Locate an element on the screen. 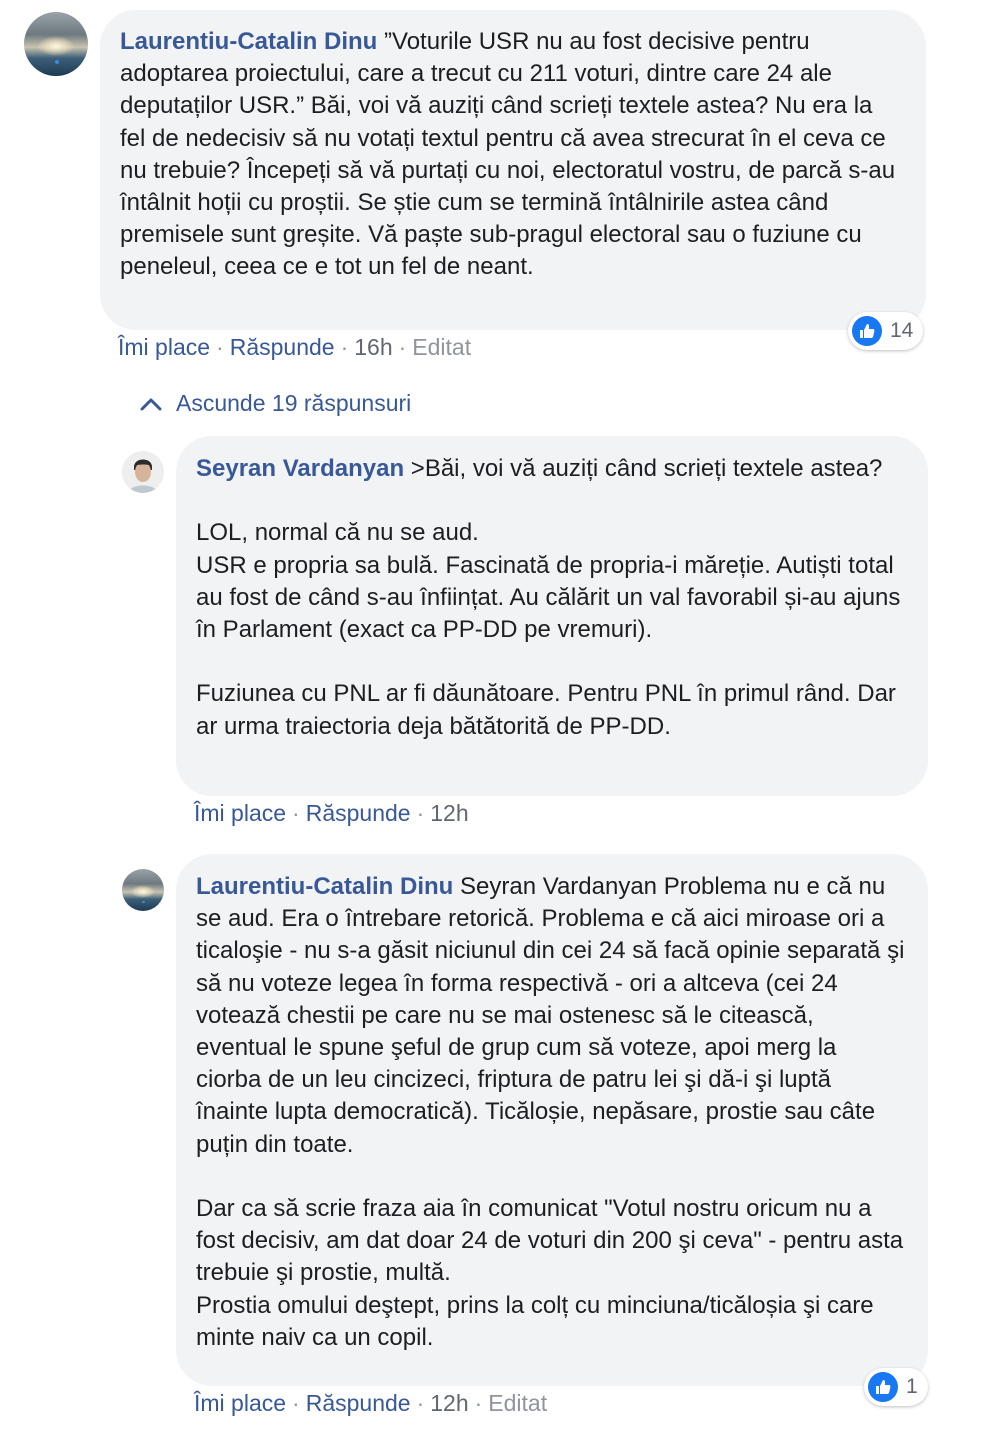 This screenshot has height=1438, width=998. avatar-laurentiu is located at coordinates (56, 44).